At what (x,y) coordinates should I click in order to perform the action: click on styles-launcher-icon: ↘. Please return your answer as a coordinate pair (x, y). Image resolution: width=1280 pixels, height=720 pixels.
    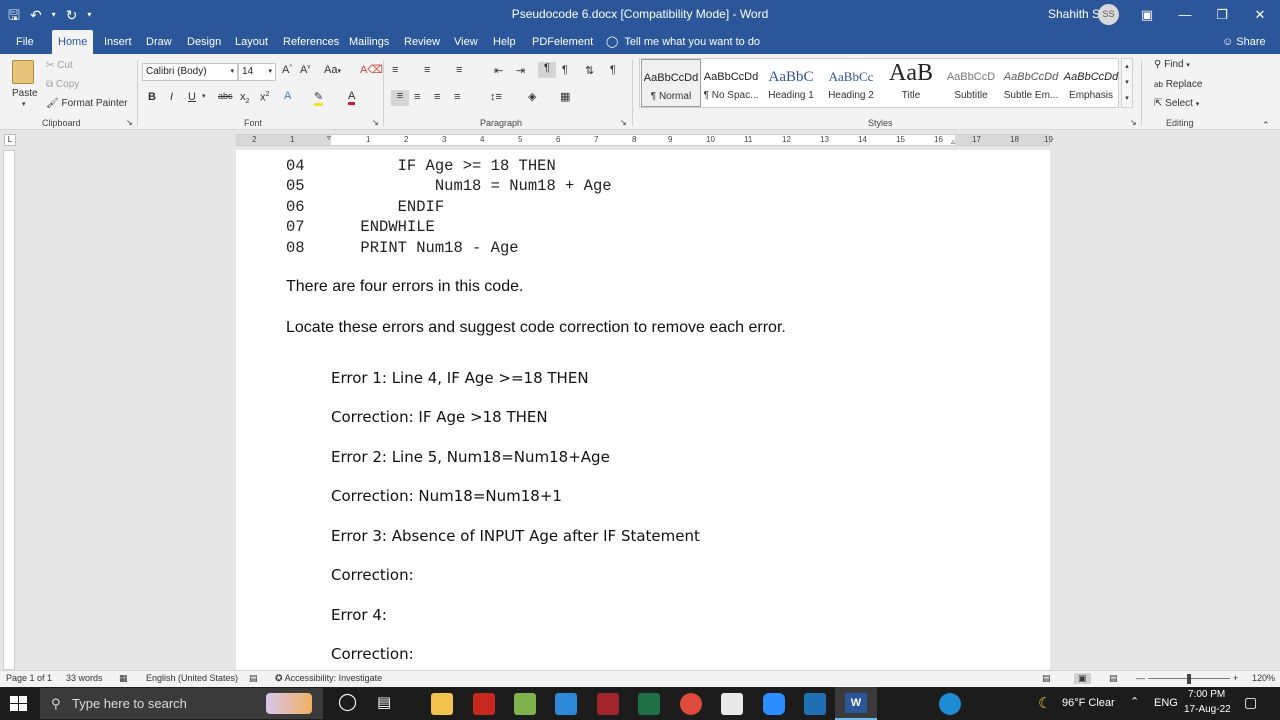
    Looking at the image, I should click on (1133, 122).